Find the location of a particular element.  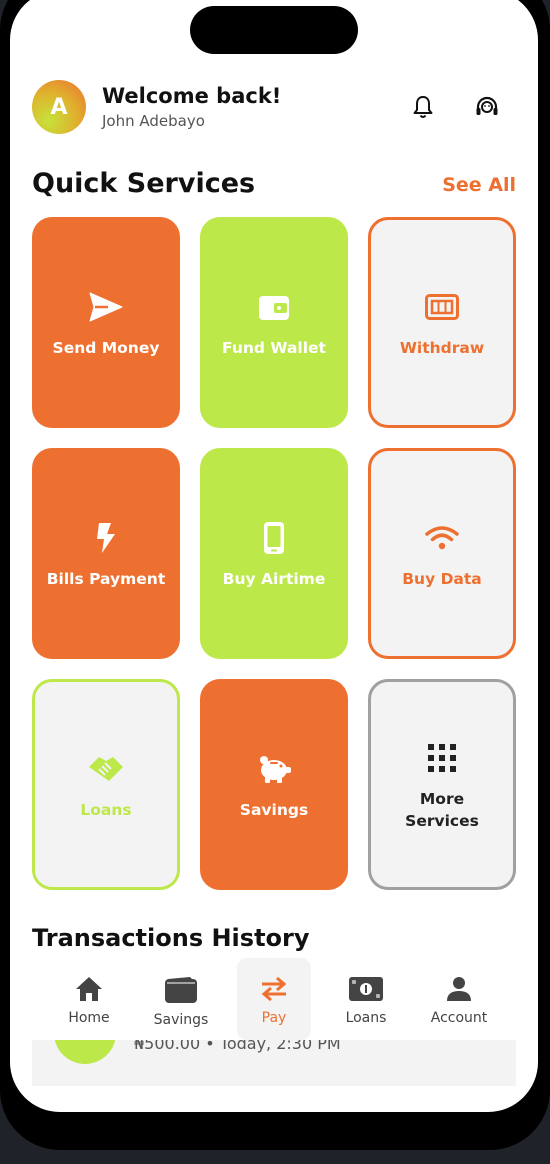

more-services-tile: More Services is located at coordinates (442, 784).